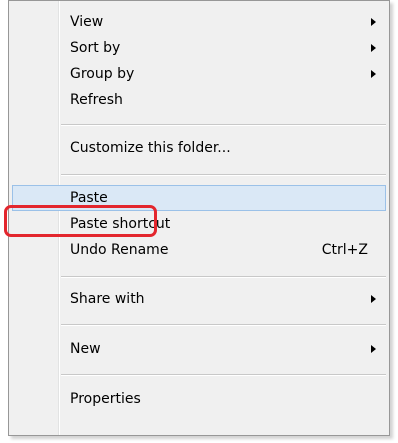 The height and width of the screenshot is (443, 398). Describe the element at coordinates (89, 198) in the screenshot. I see `menu-item-label: Paste` at that location.